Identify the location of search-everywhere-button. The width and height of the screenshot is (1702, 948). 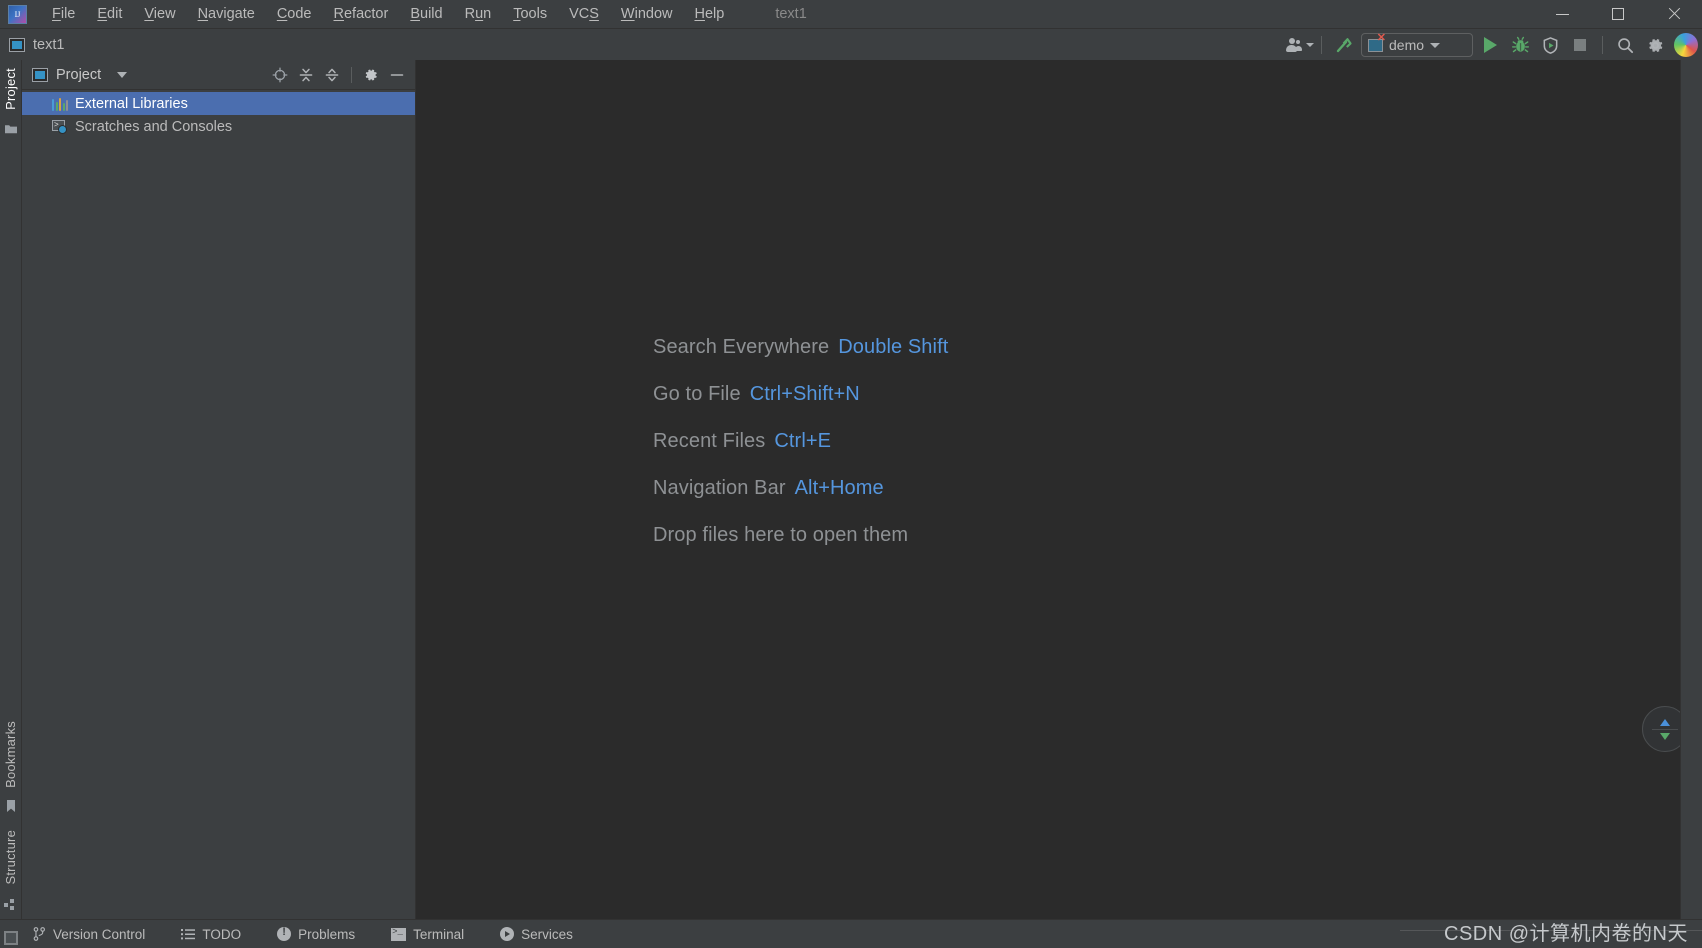
(1625, 45).